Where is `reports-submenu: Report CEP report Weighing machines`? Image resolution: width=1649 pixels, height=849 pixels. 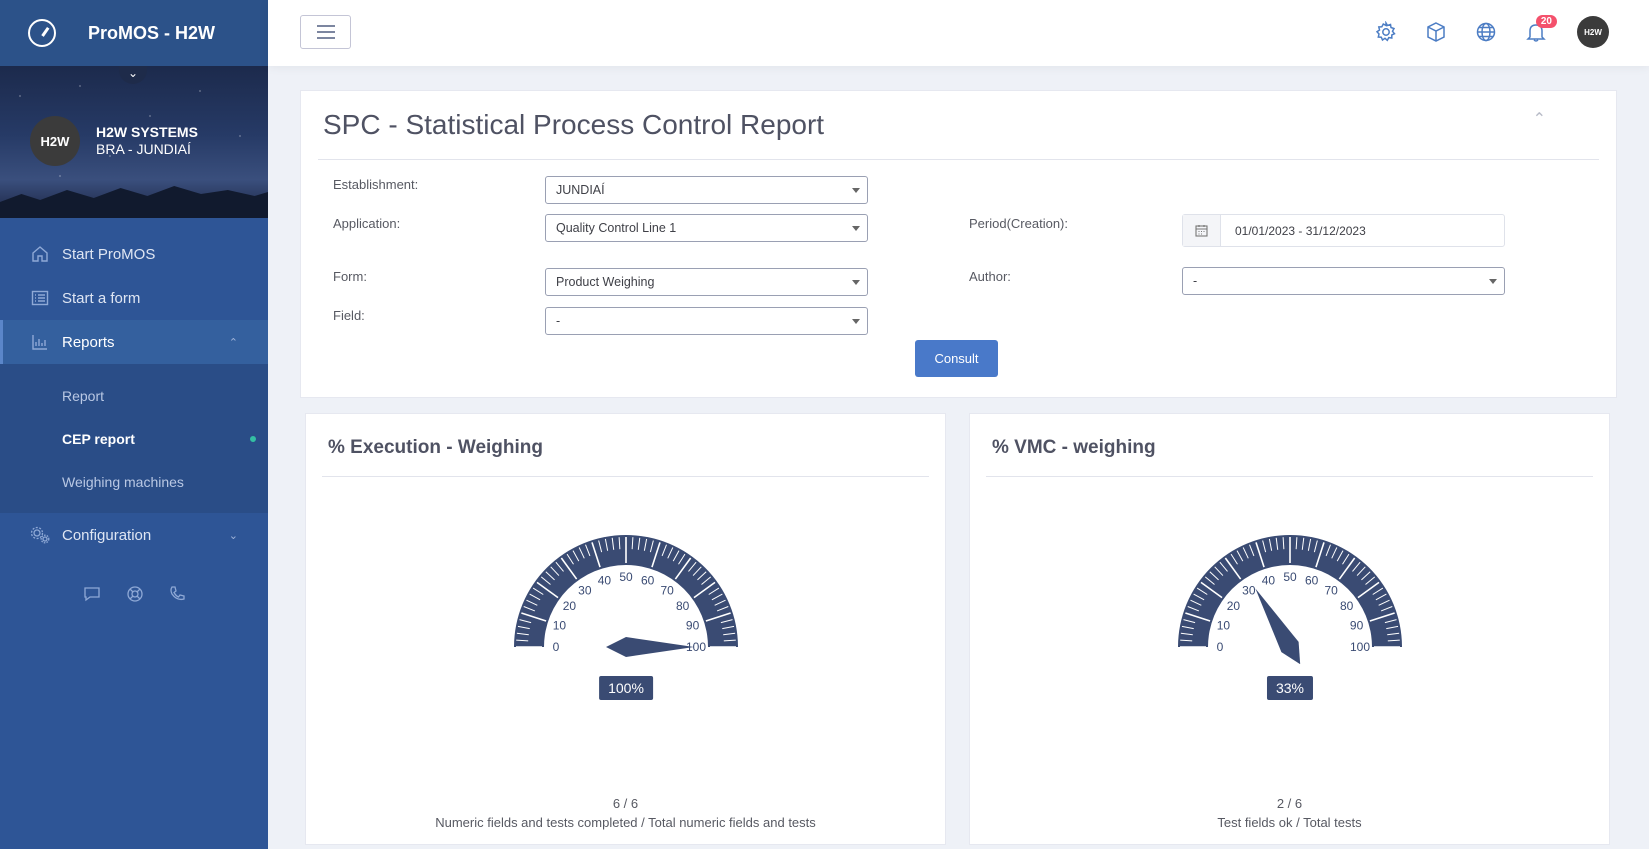
reports-submenu: Report CEP report Weighing machines is located at coordinates (134, 438).